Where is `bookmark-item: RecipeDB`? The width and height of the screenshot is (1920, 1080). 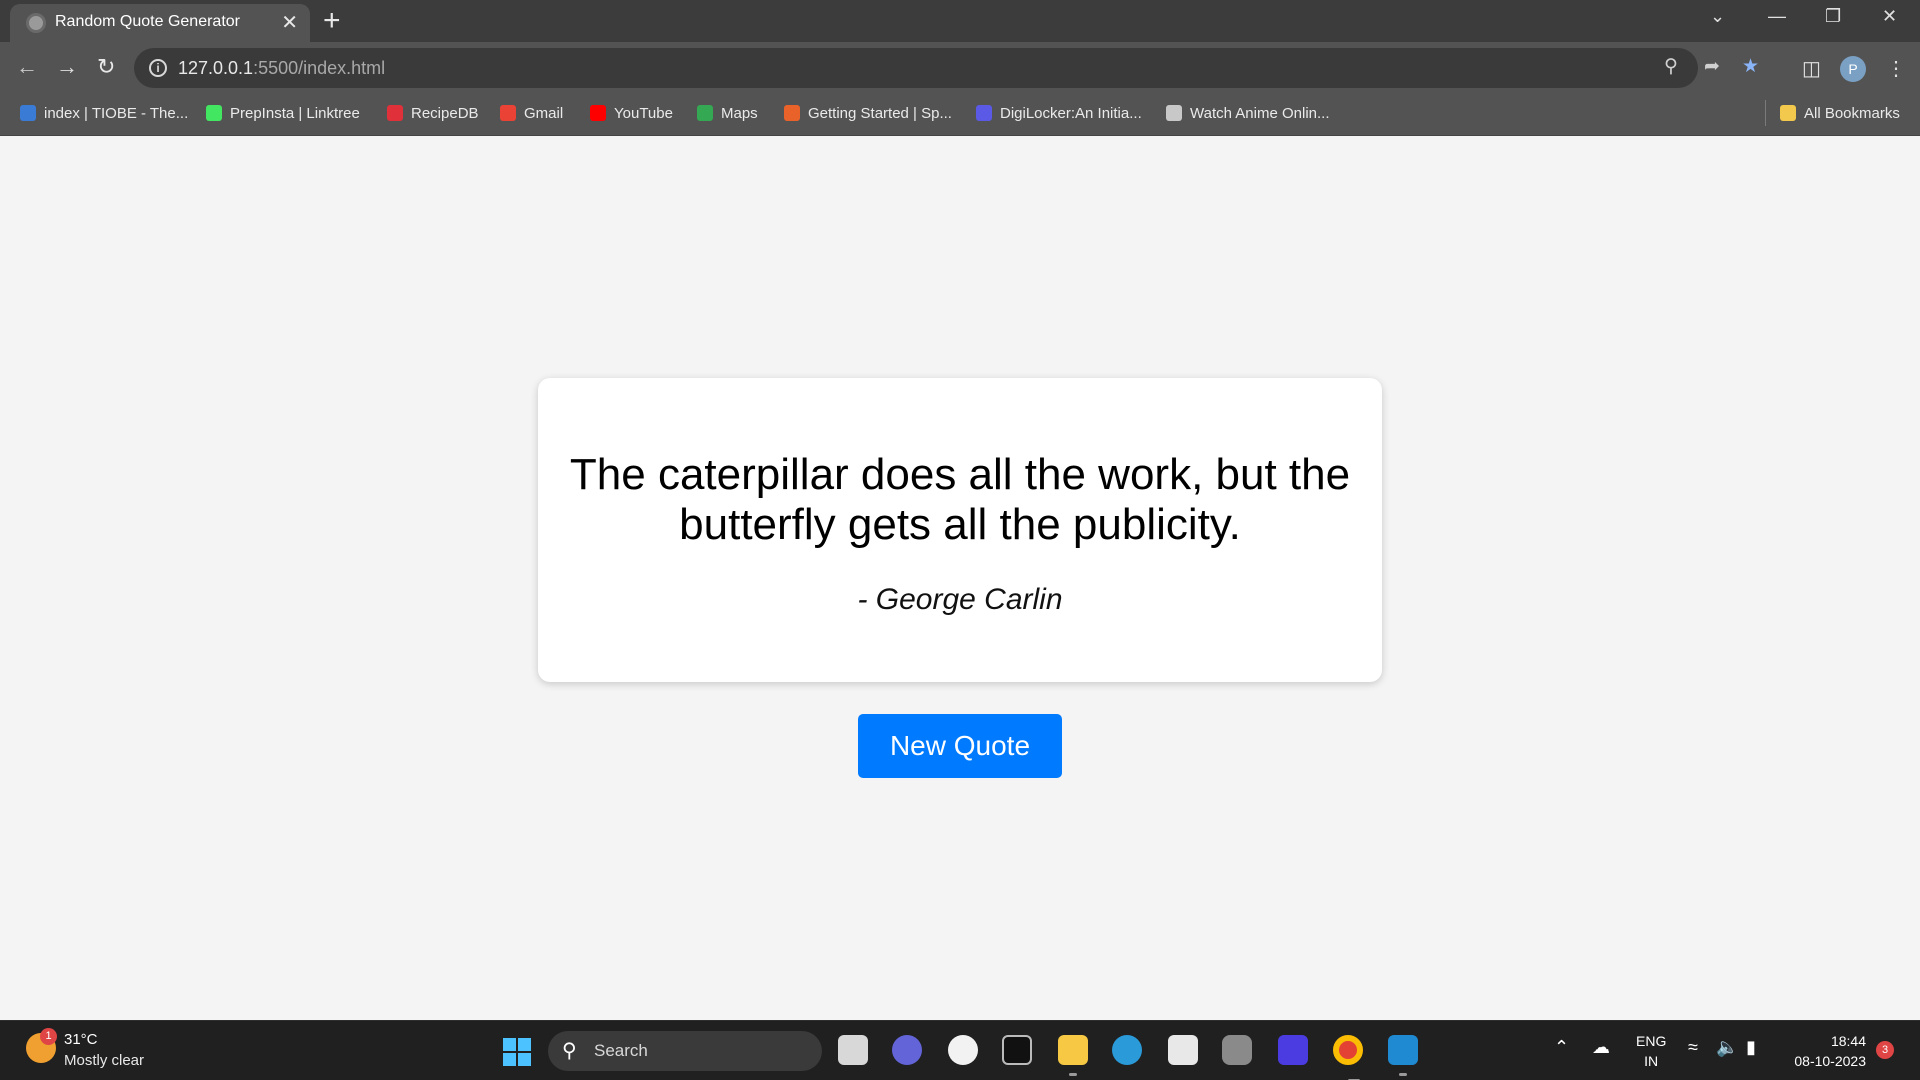
bookmark-item: RecipeDB is located at coordinates (433, 114).